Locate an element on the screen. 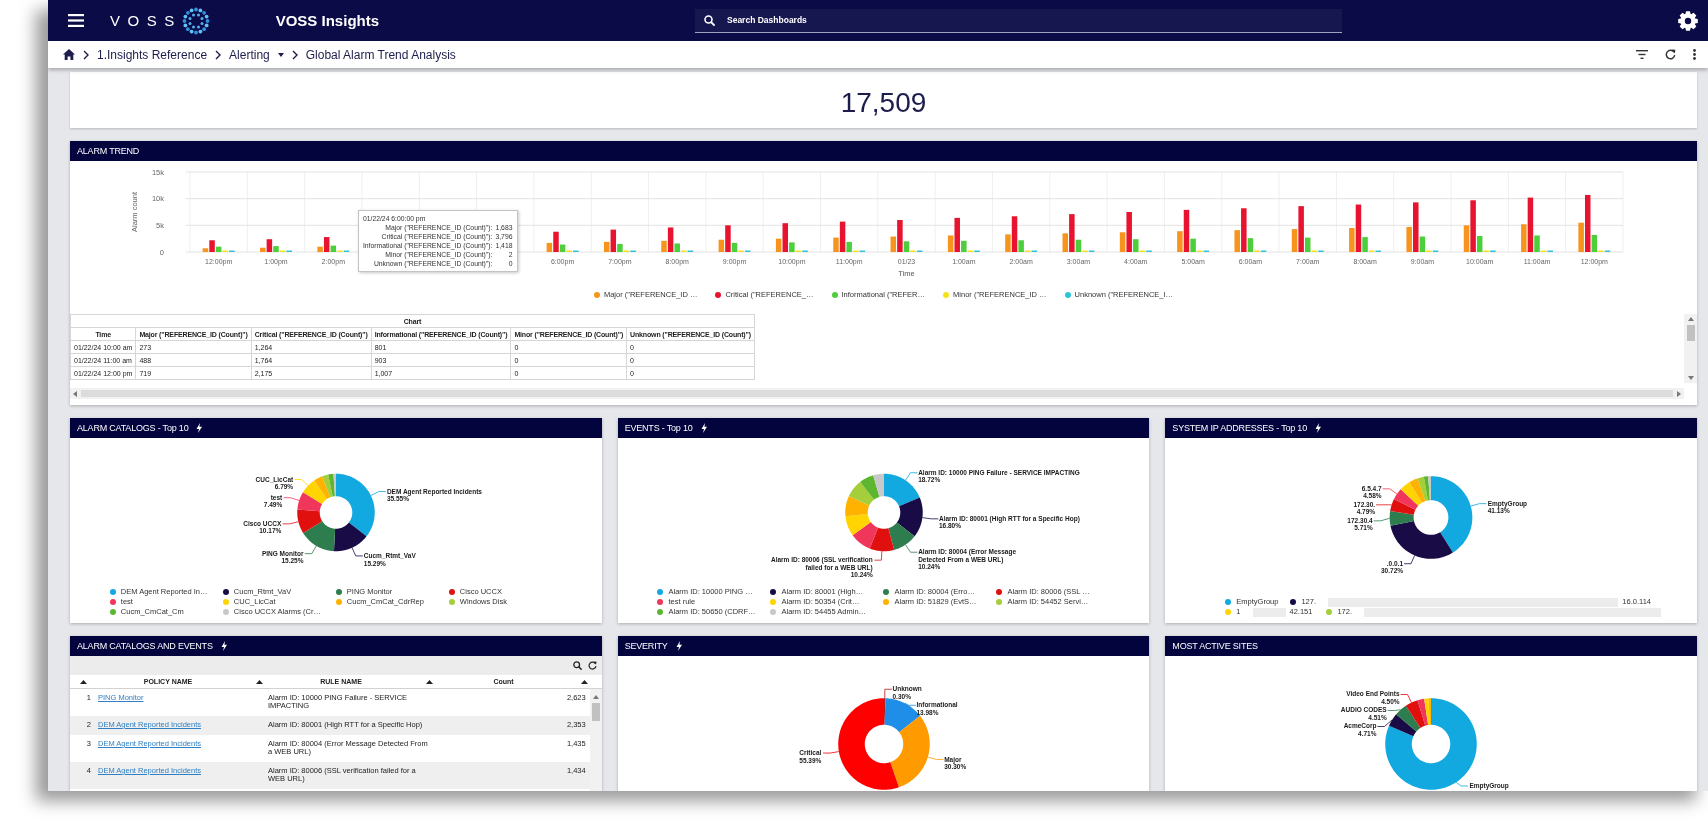 The width and height of the screenshot is (1708, 839). panel-title: ALARM TREND is located at coordinates (108, 151).